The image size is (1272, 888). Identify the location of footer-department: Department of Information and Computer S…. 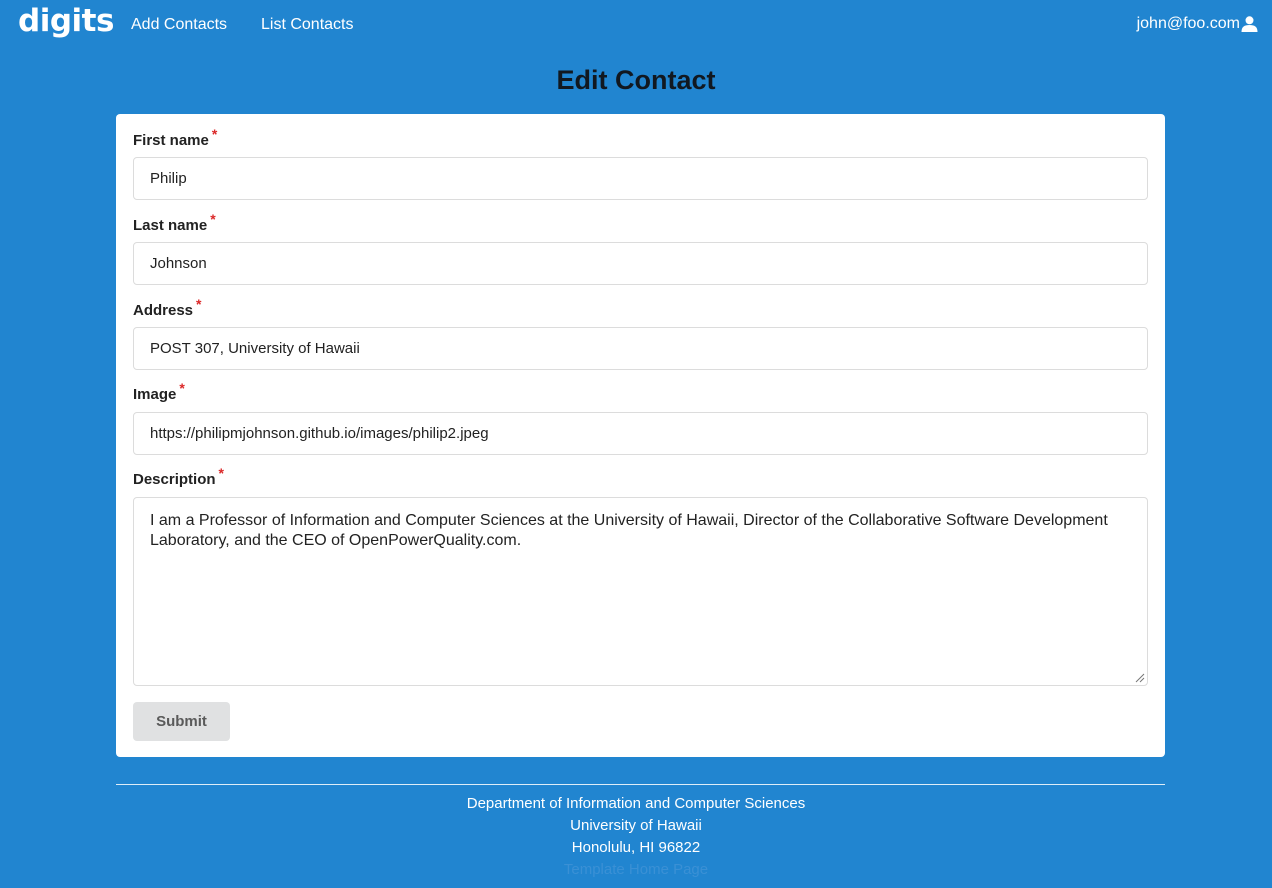
(636, 803).